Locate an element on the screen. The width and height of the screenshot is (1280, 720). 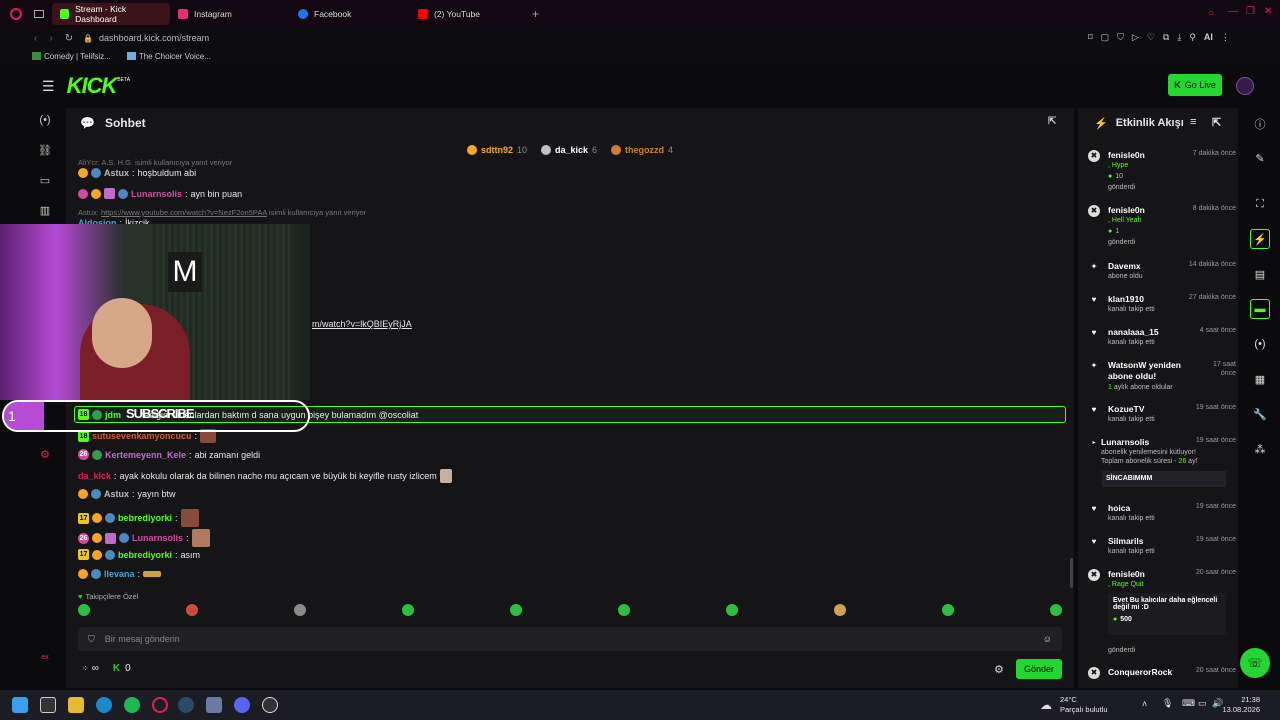
chat-message: llevana: is located at coordinates (120, 574).